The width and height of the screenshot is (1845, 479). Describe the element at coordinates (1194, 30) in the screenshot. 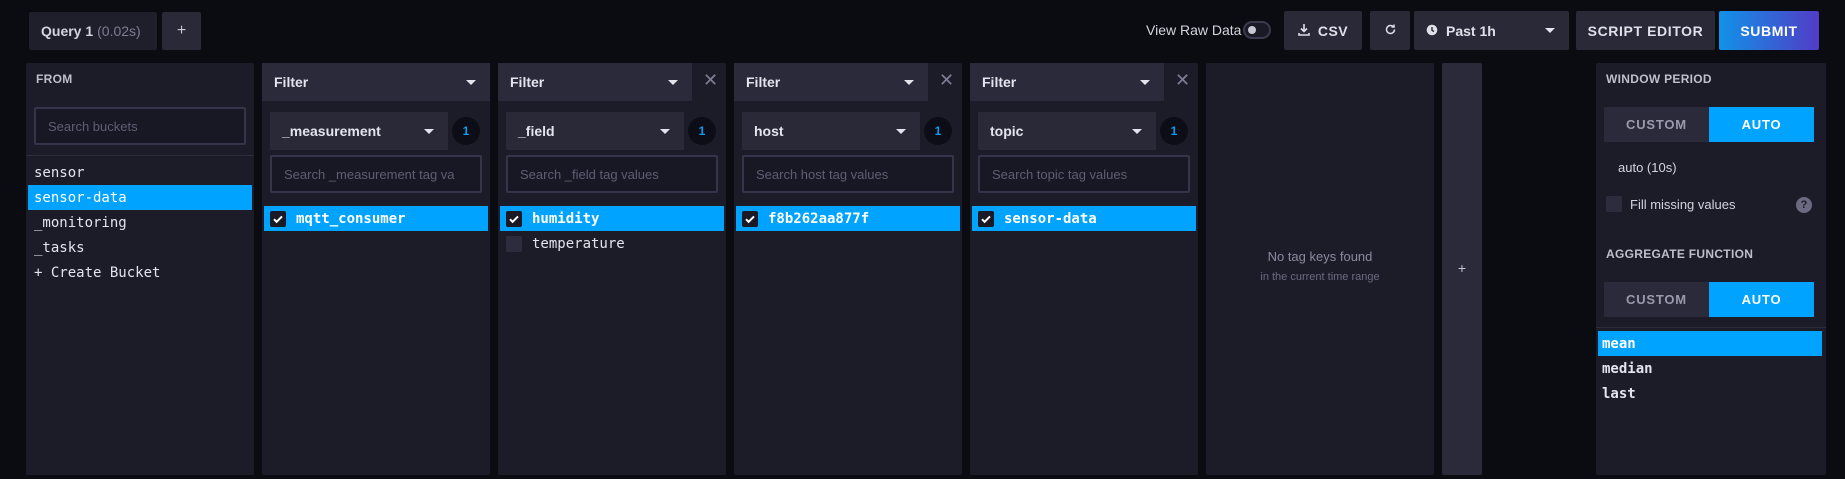

I see `view-raw-data-label: View Raw Data` at that location.